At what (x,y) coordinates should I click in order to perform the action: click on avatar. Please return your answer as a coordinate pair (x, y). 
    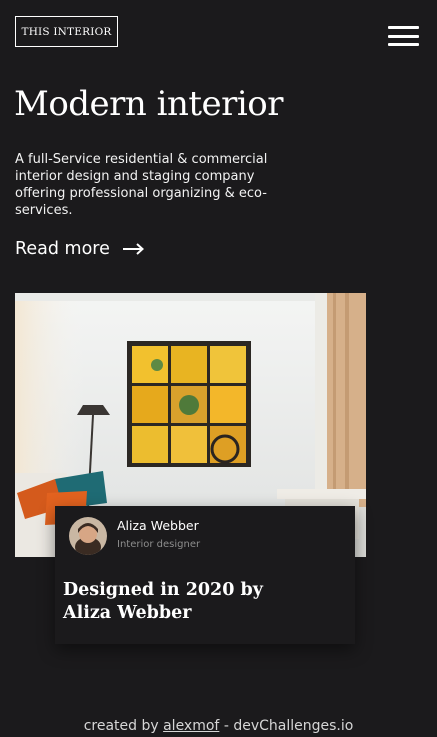
    Looking at the image, I should click on (88, 536).